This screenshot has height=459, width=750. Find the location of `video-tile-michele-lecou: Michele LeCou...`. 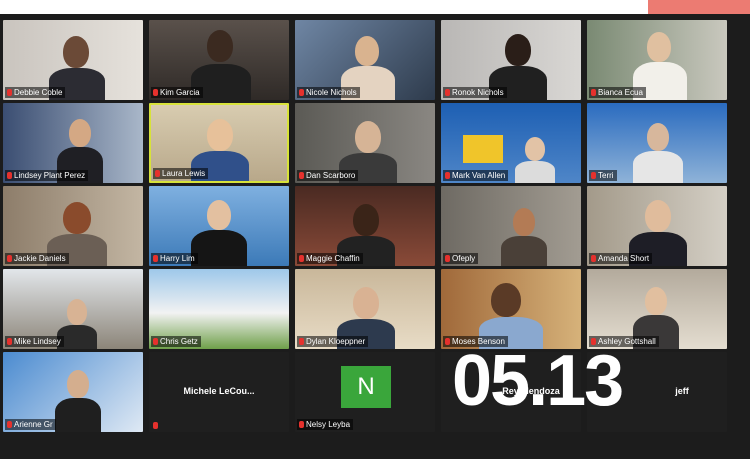

video-tile-michele-lecou: Michele LeCou... is located at coordinates (219, 392).